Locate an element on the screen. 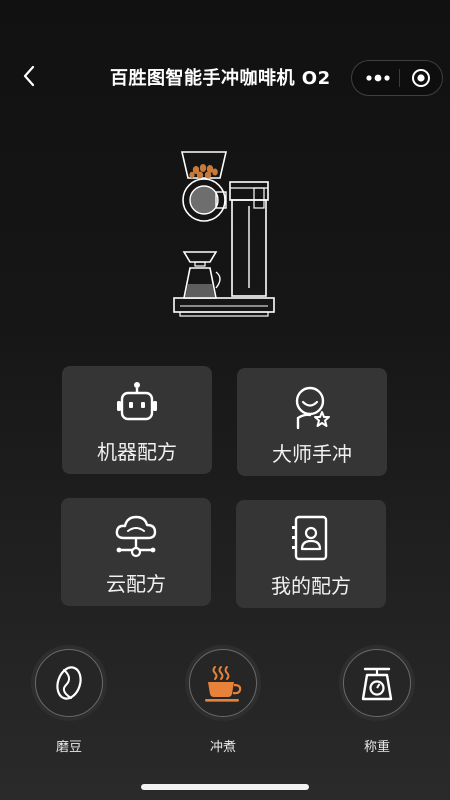 The image size is (450, 800). master-barista-icon is located at coordinates (312, 408).